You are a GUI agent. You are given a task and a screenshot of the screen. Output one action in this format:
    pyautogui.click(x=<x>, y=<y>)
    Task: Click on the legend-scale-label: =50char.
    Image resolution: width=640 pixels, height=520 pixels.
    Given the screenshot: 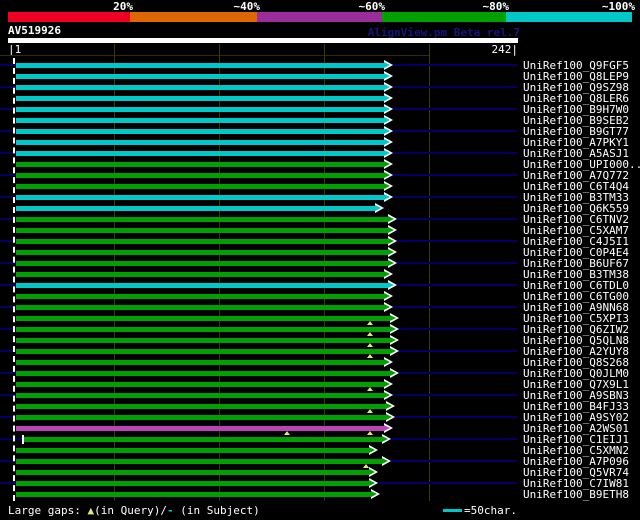 What is the action you would take?
    pyautogui.click(x=490, y=510)
    